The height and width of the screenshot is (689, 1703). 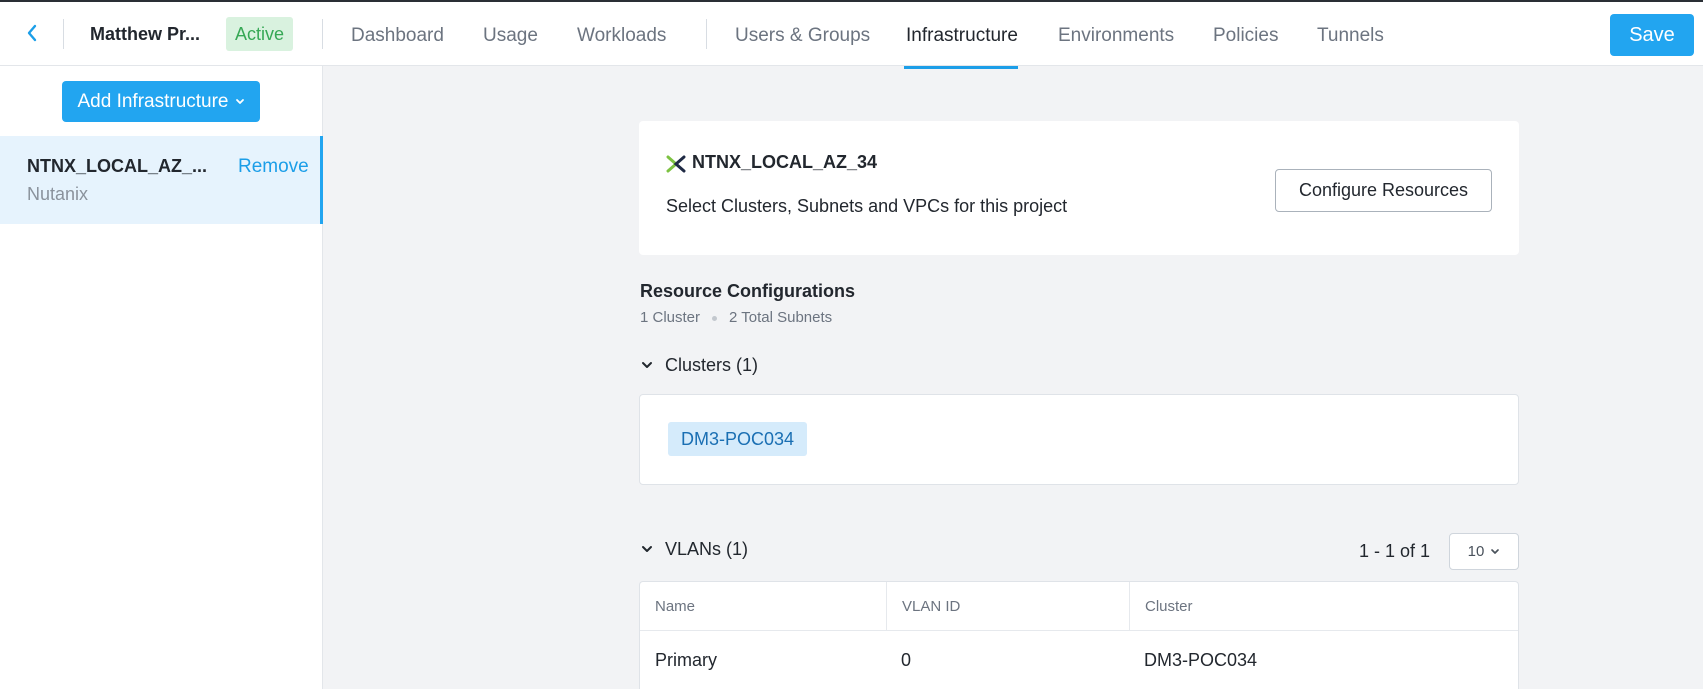 I want to click on cluster-count: 1 Cluster, so click(x=670, y=317).